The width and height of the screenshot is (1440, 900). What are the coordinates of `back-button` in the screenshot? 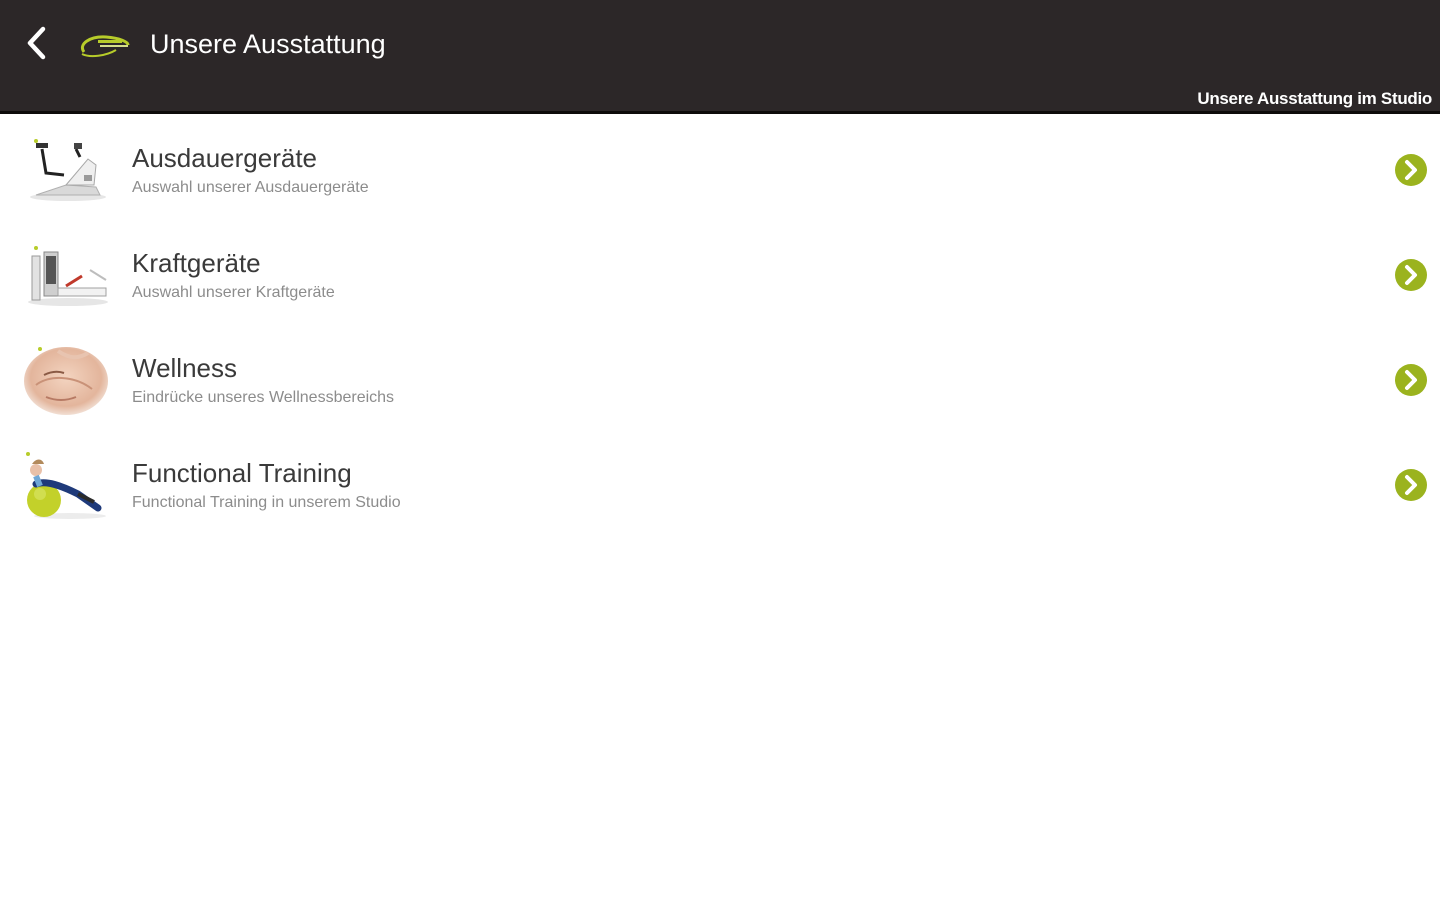 It's located at (36, 43).